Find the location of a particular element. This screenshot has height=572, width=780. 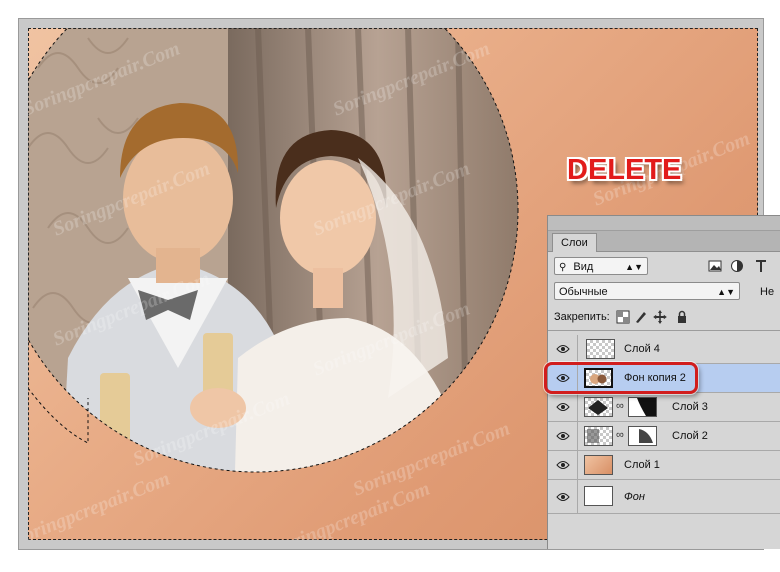

panel-tabbar: Слои is located at coordinates (664, 241).